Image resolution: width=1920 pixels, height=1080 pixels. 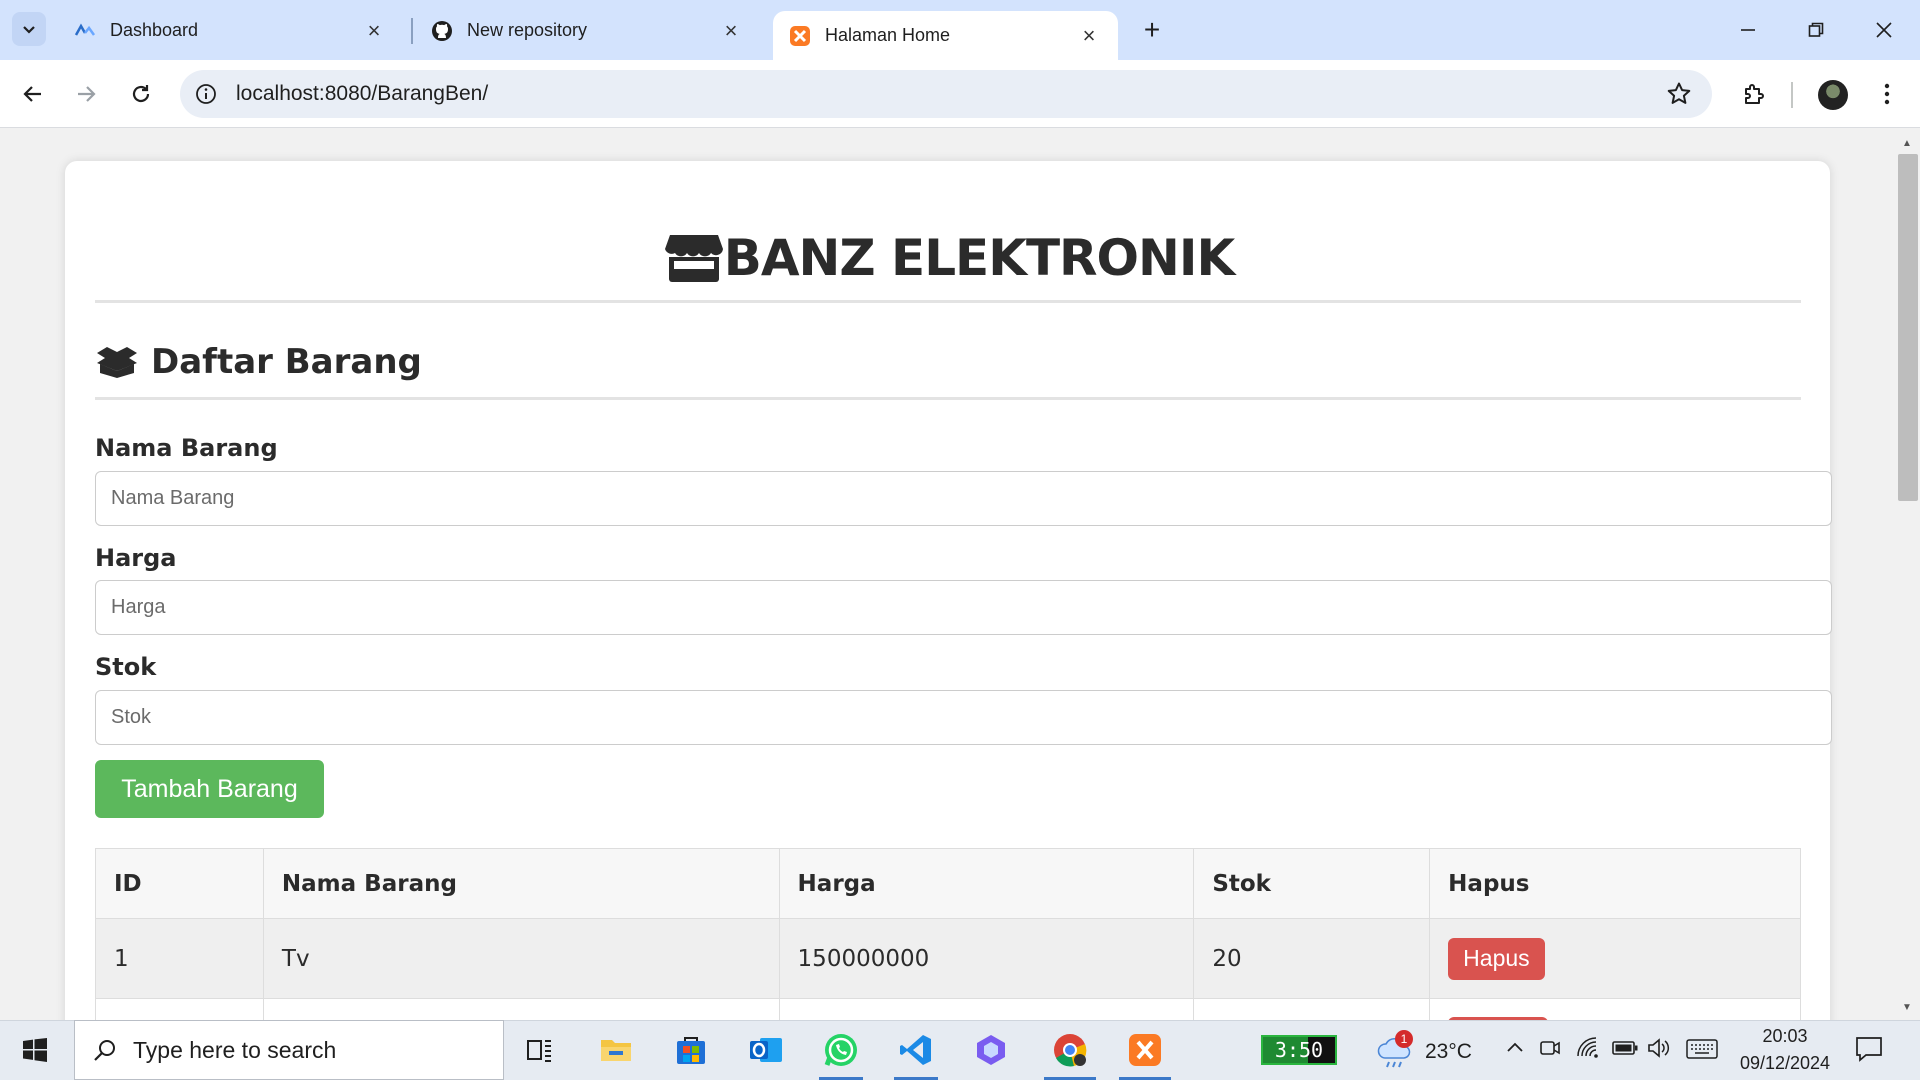 I want to click on tab-title: Dashboard, so click(x=154, y=30).